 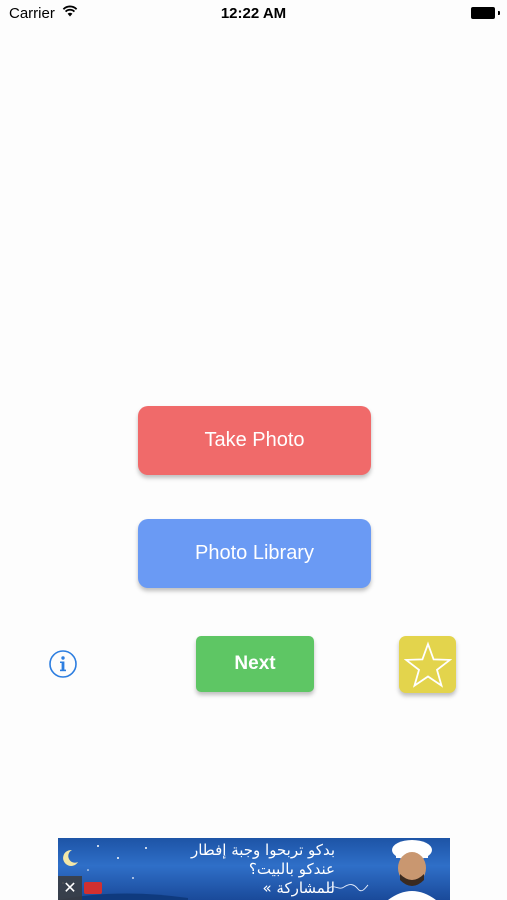 What do you see at coordinates (254, 440) in the screenshot?
I see `take-photo-button: Take Photo` at bounding box center [254, 440].